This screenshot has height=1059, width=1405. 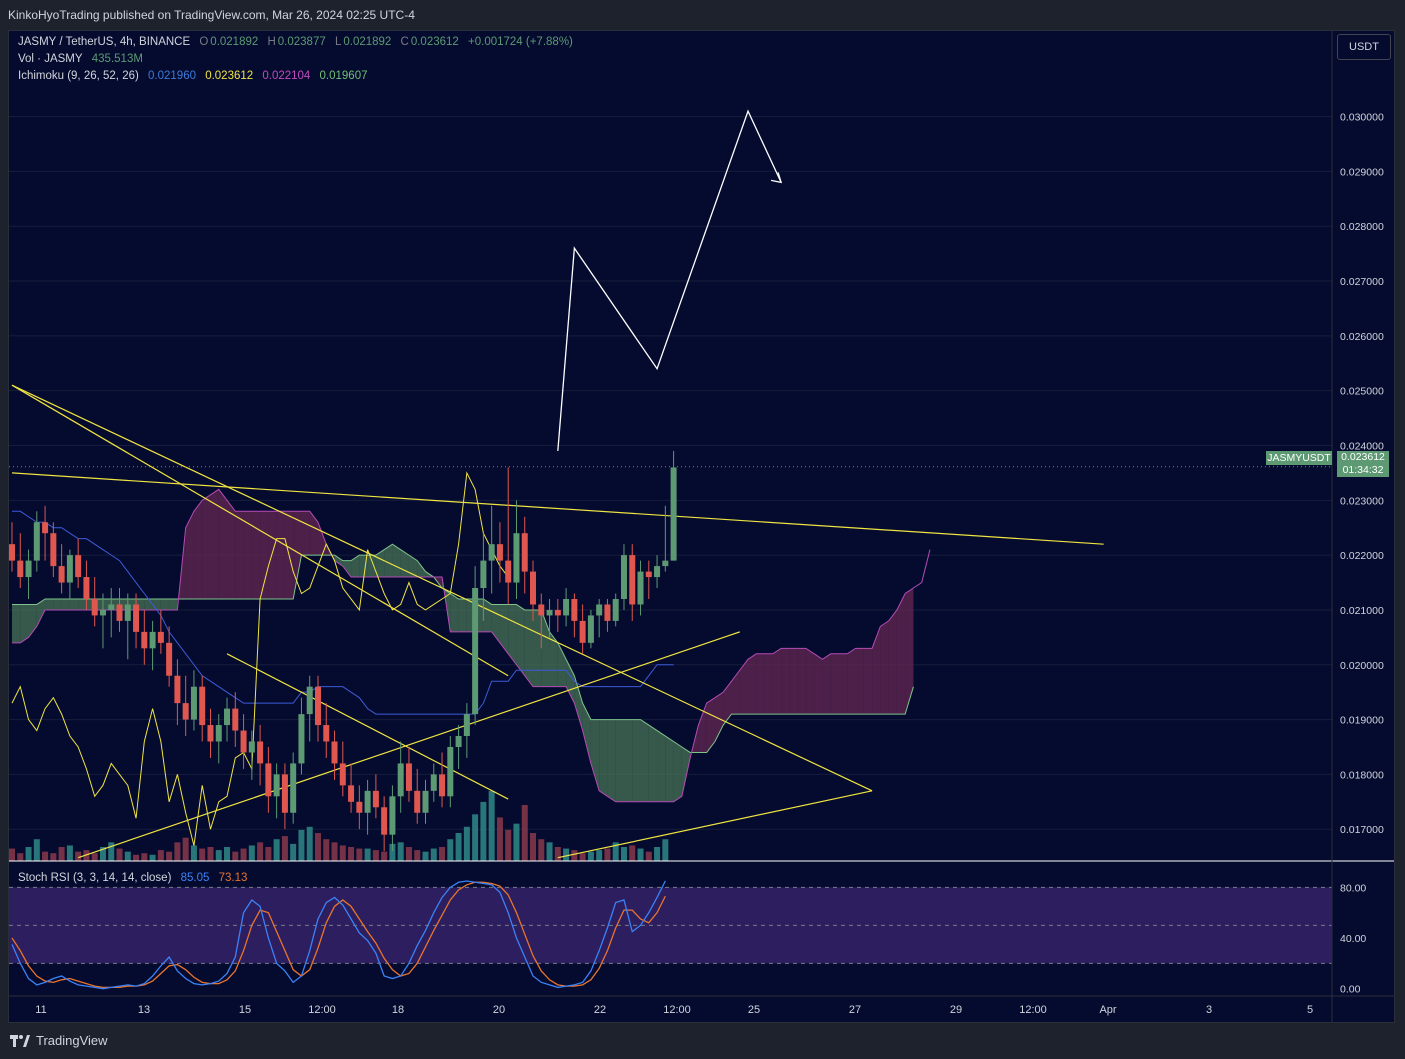 I want to click on time-tick-label: 27, so click(x=855, y=1010).